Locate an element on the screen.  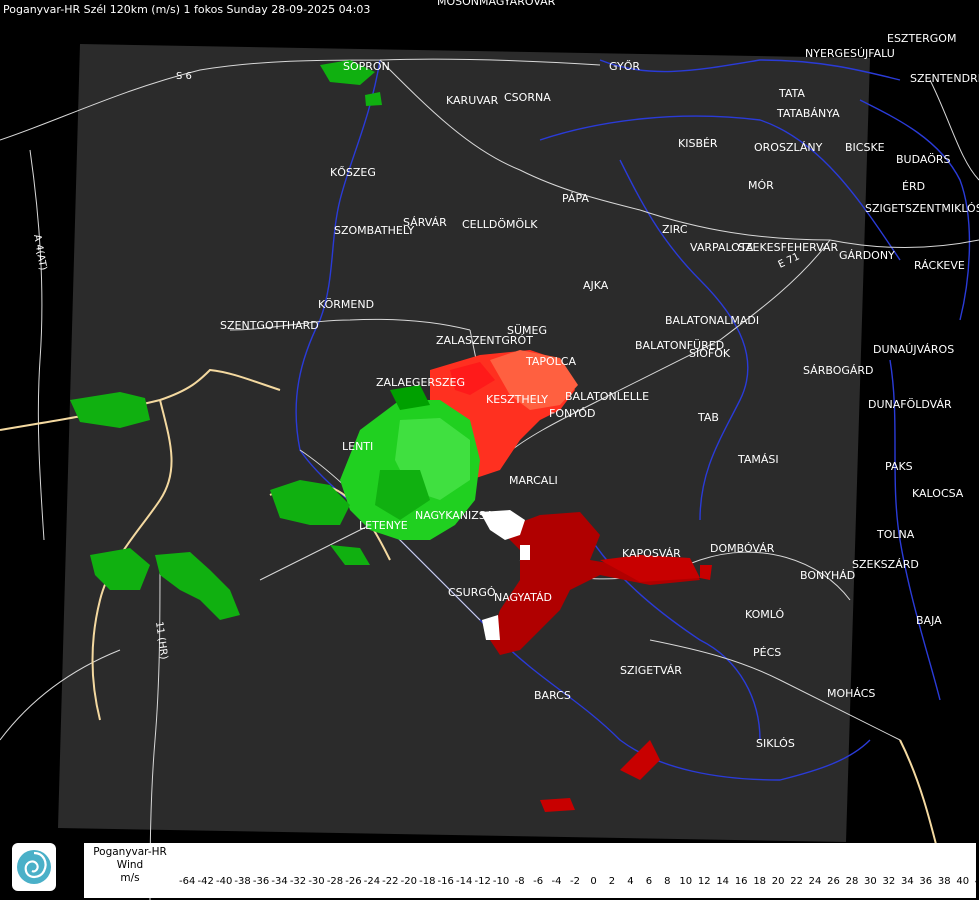
place-label: TATA is located at coordinates (791, 93).